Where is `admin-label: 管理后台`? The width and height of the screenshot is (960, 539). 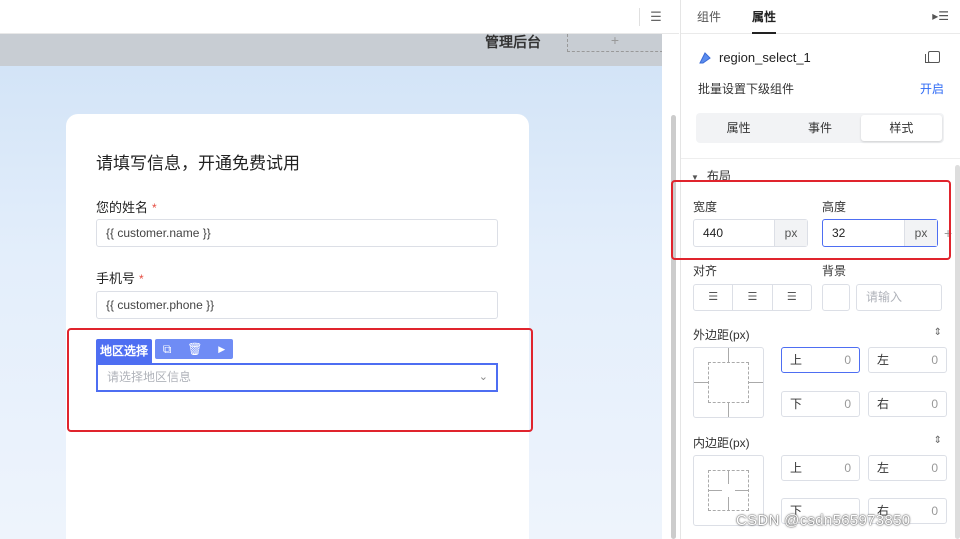
admin-label: 管理后台 is located at coordinates (513, 42).